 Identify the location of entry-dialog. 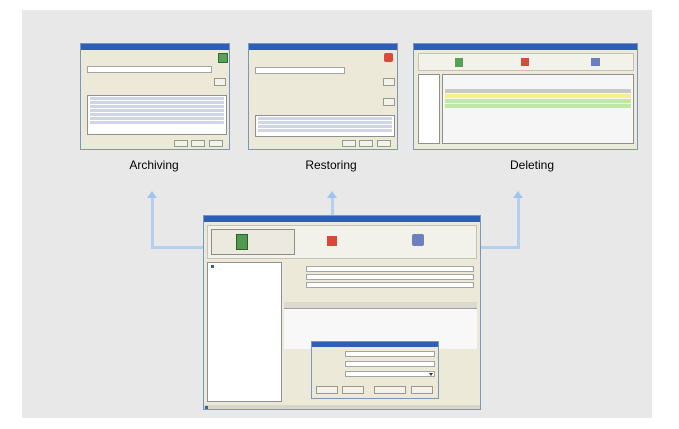
(375, 370).